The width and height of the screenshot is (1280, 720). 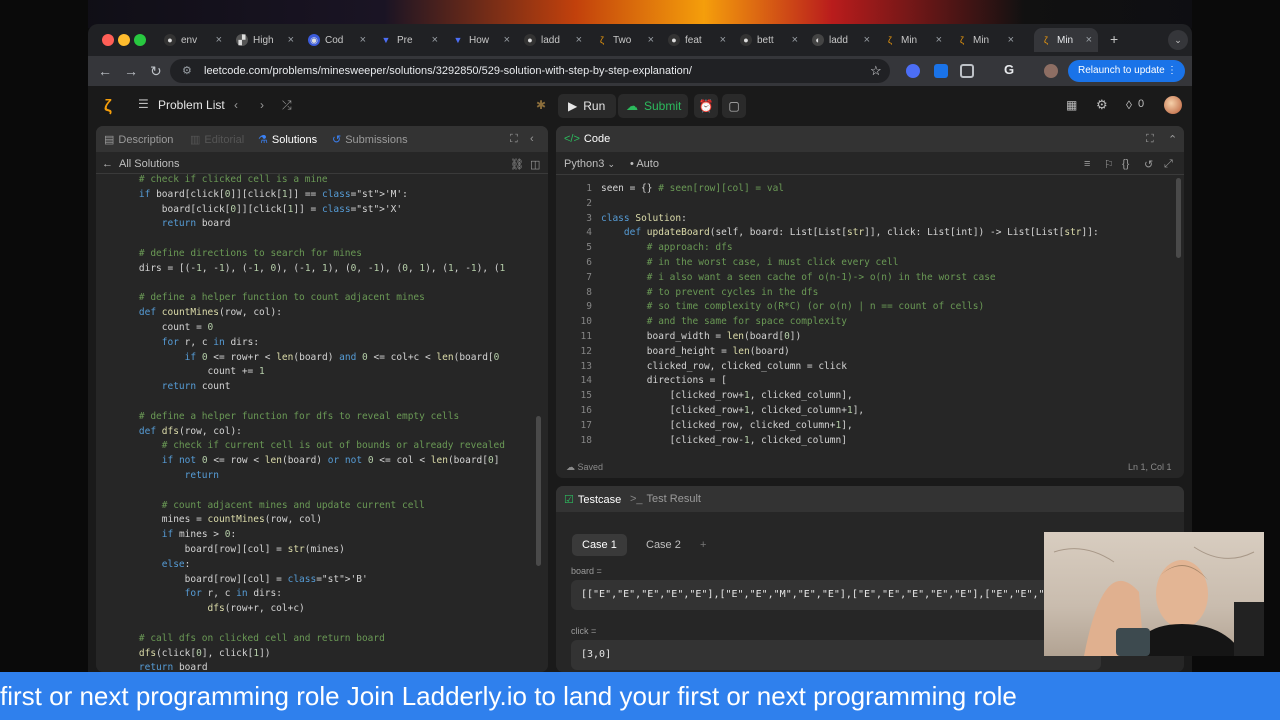 I want to click on case-2-tab: Case 2, so click(x=663, y=545).